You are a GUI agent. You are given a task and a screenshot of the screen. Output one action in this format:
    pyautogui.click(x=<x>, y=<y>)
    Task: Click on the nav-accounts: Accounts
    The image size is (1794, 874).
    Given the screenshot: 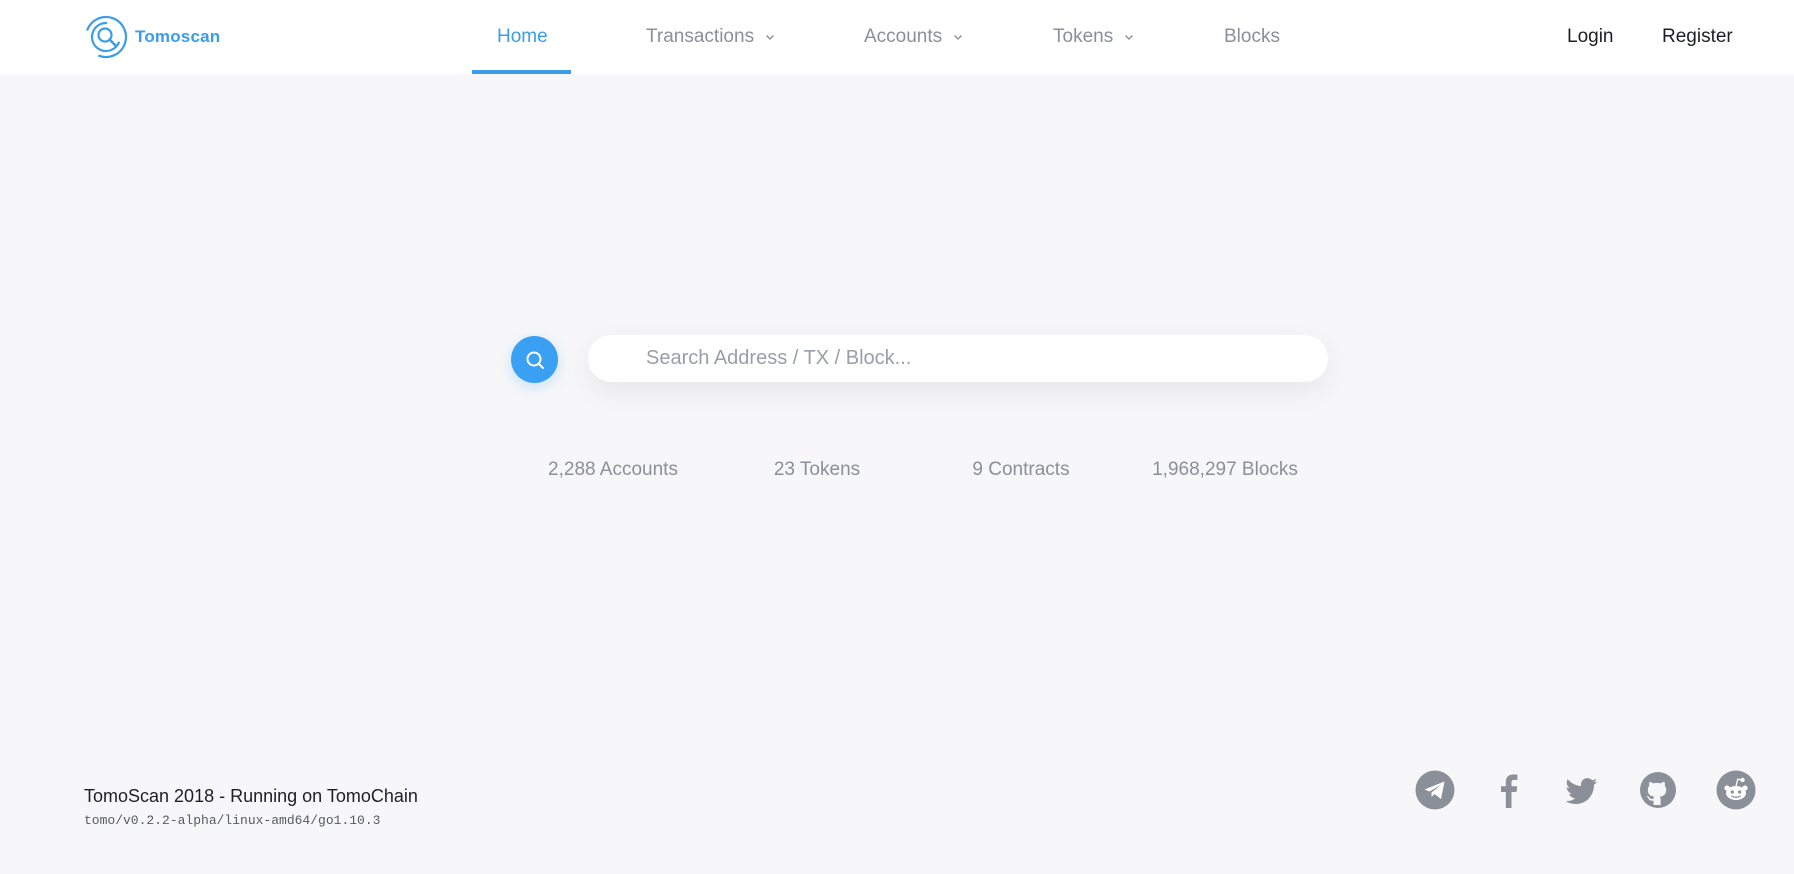 What is the action you would take?
    pyautogui.click(x=914, y=37)
    